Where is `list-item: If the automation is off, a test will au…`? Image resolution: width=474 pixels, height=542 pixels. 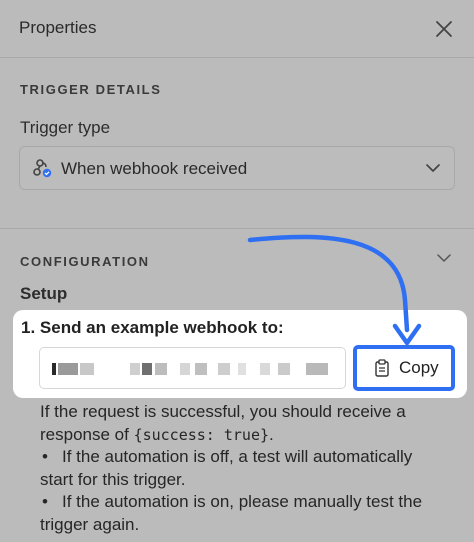
list-item: If the automation is off, a test will au… is located at coordinates (250, 457).